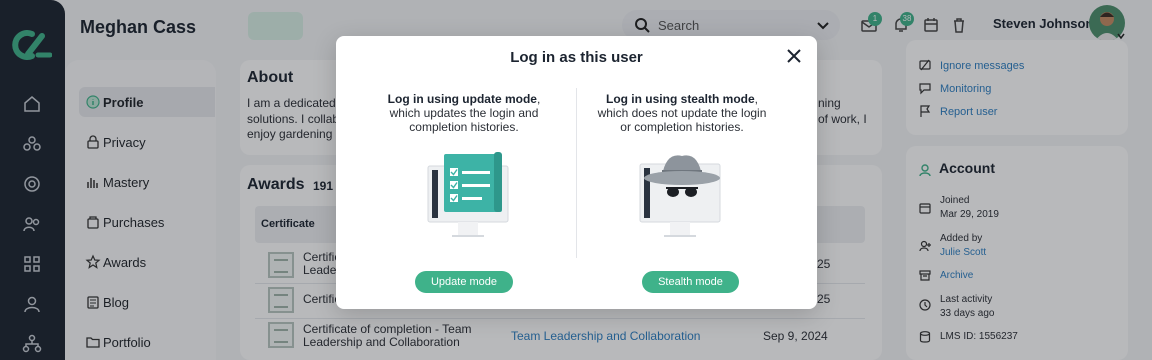 This screenshot has width=1152, height=360. What do you see at coordinates (756, 99) in the screenshot?
I see `stealth-mode-heading-suffix: ,` at bounding box center [756, 99].